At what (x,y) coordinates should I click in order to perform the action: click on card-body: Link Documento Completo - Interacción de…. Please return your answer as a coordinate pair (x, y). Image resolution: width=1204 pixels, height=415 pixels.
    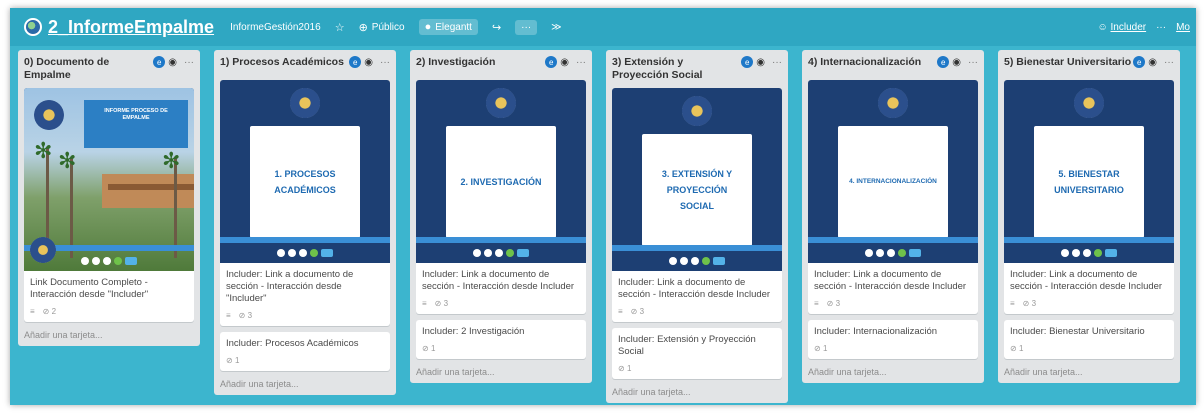
    Looking at the image, I should click on (109, 296).